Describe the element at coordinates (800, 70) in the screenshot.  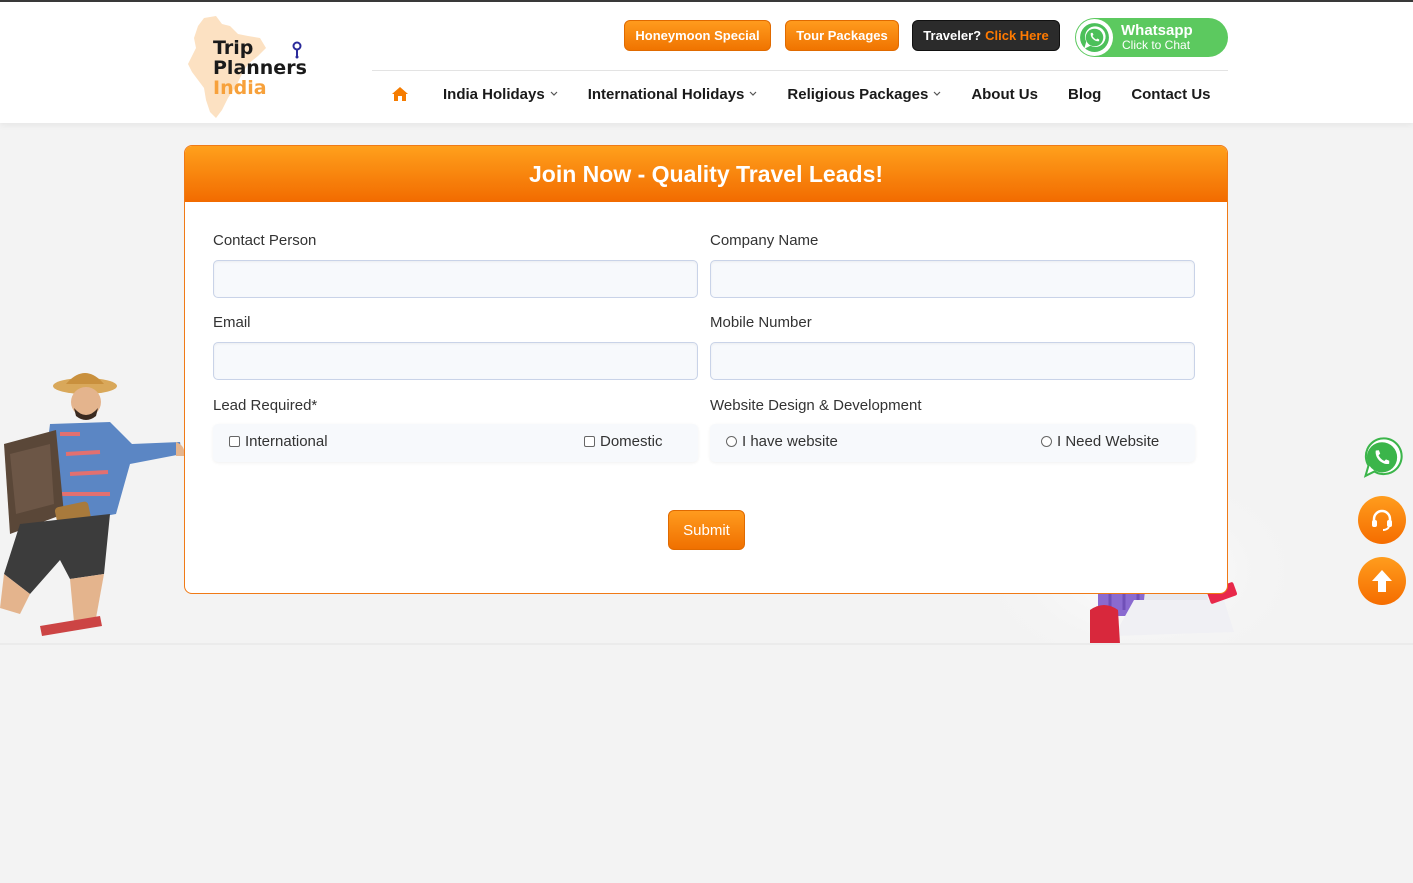
I see `nav-divider` at that location.